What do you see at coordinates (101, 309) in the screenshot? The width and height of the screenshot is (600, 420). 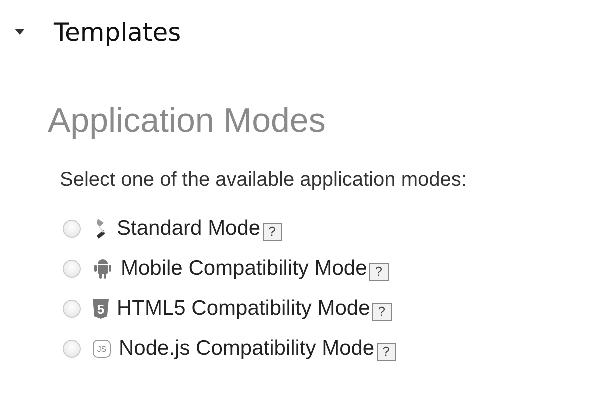 I see `html5-icon: 5` at bounding box center [101, 309].